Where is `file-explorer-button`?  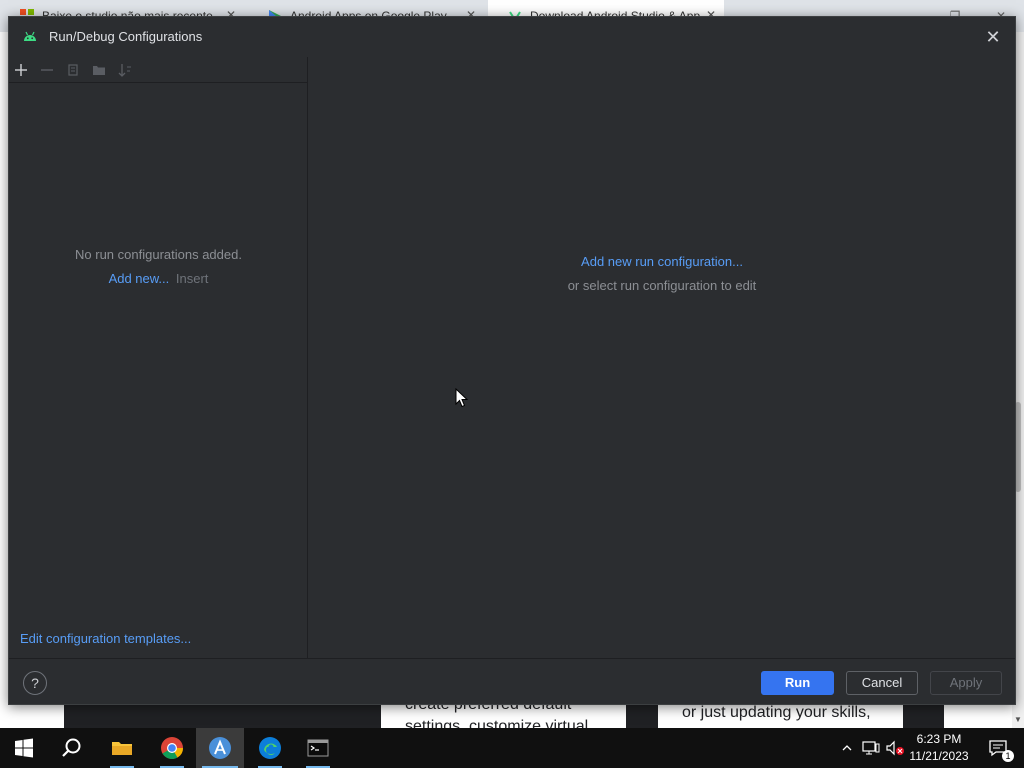
file-explorer-button is located at coordinates (122, 748).